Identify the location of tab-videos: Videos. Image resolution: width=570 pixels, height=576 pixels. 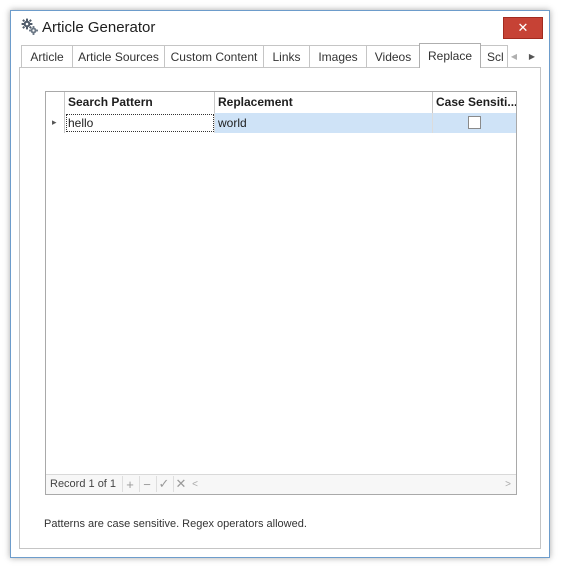
(393, 56).